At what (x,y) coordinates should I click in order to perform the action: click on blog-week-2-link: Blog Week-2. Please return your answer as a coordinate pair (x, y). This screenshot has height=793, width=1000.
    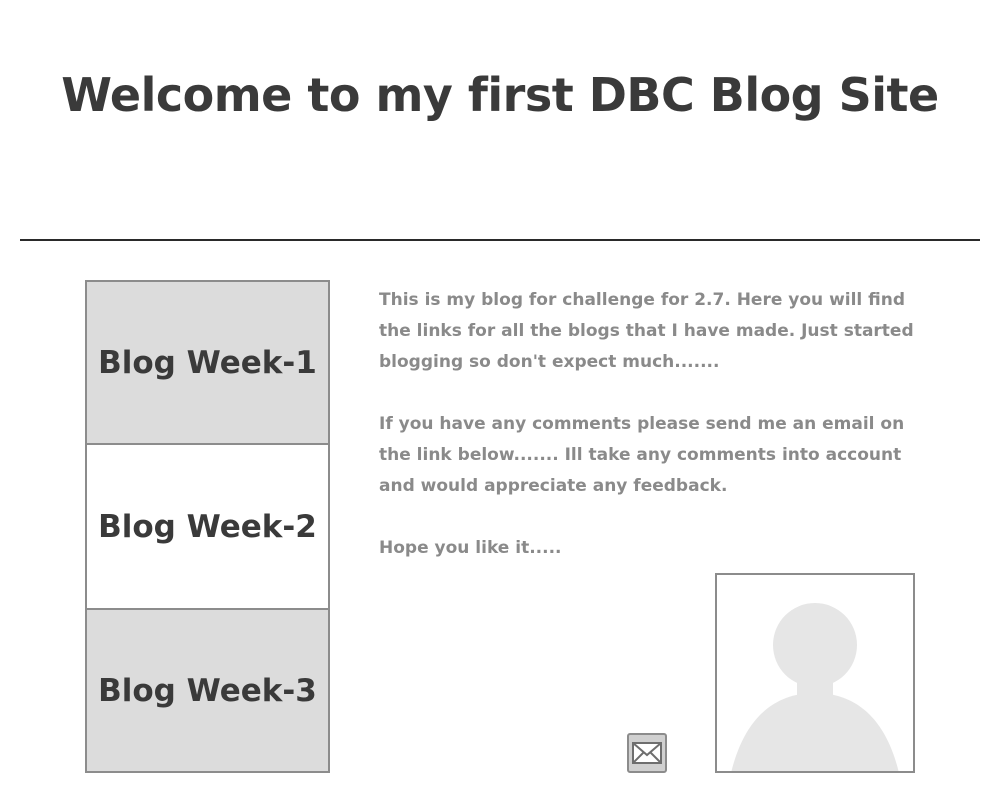
    Looking at the image, I should click on (207, 526).